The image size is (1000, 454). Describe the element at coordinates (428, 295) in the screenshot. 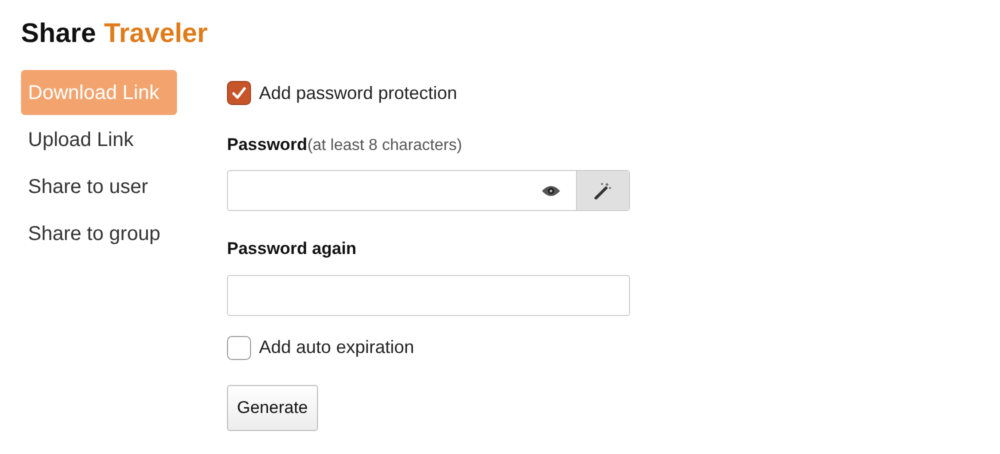

I see `password-again-field` at that location.